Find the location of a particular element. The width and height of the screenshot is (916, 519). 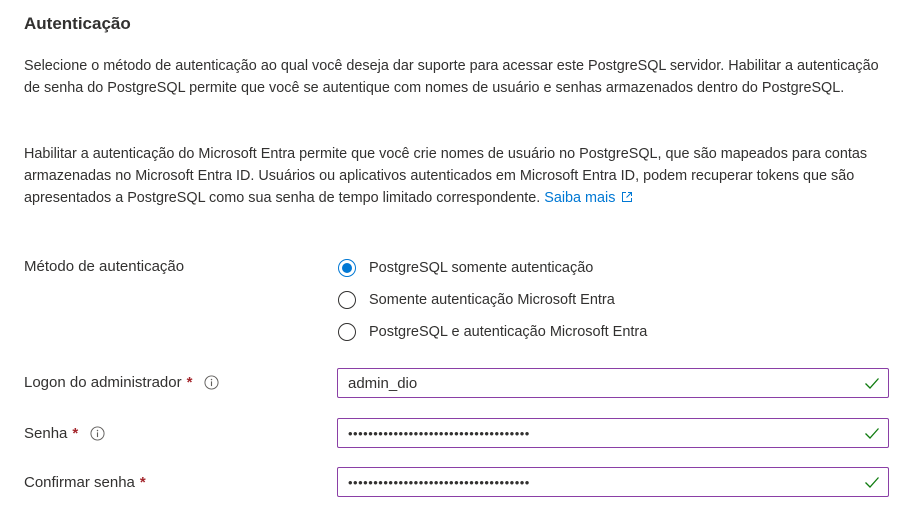

password-label-text: Senha is located at coordinates (46, 433).